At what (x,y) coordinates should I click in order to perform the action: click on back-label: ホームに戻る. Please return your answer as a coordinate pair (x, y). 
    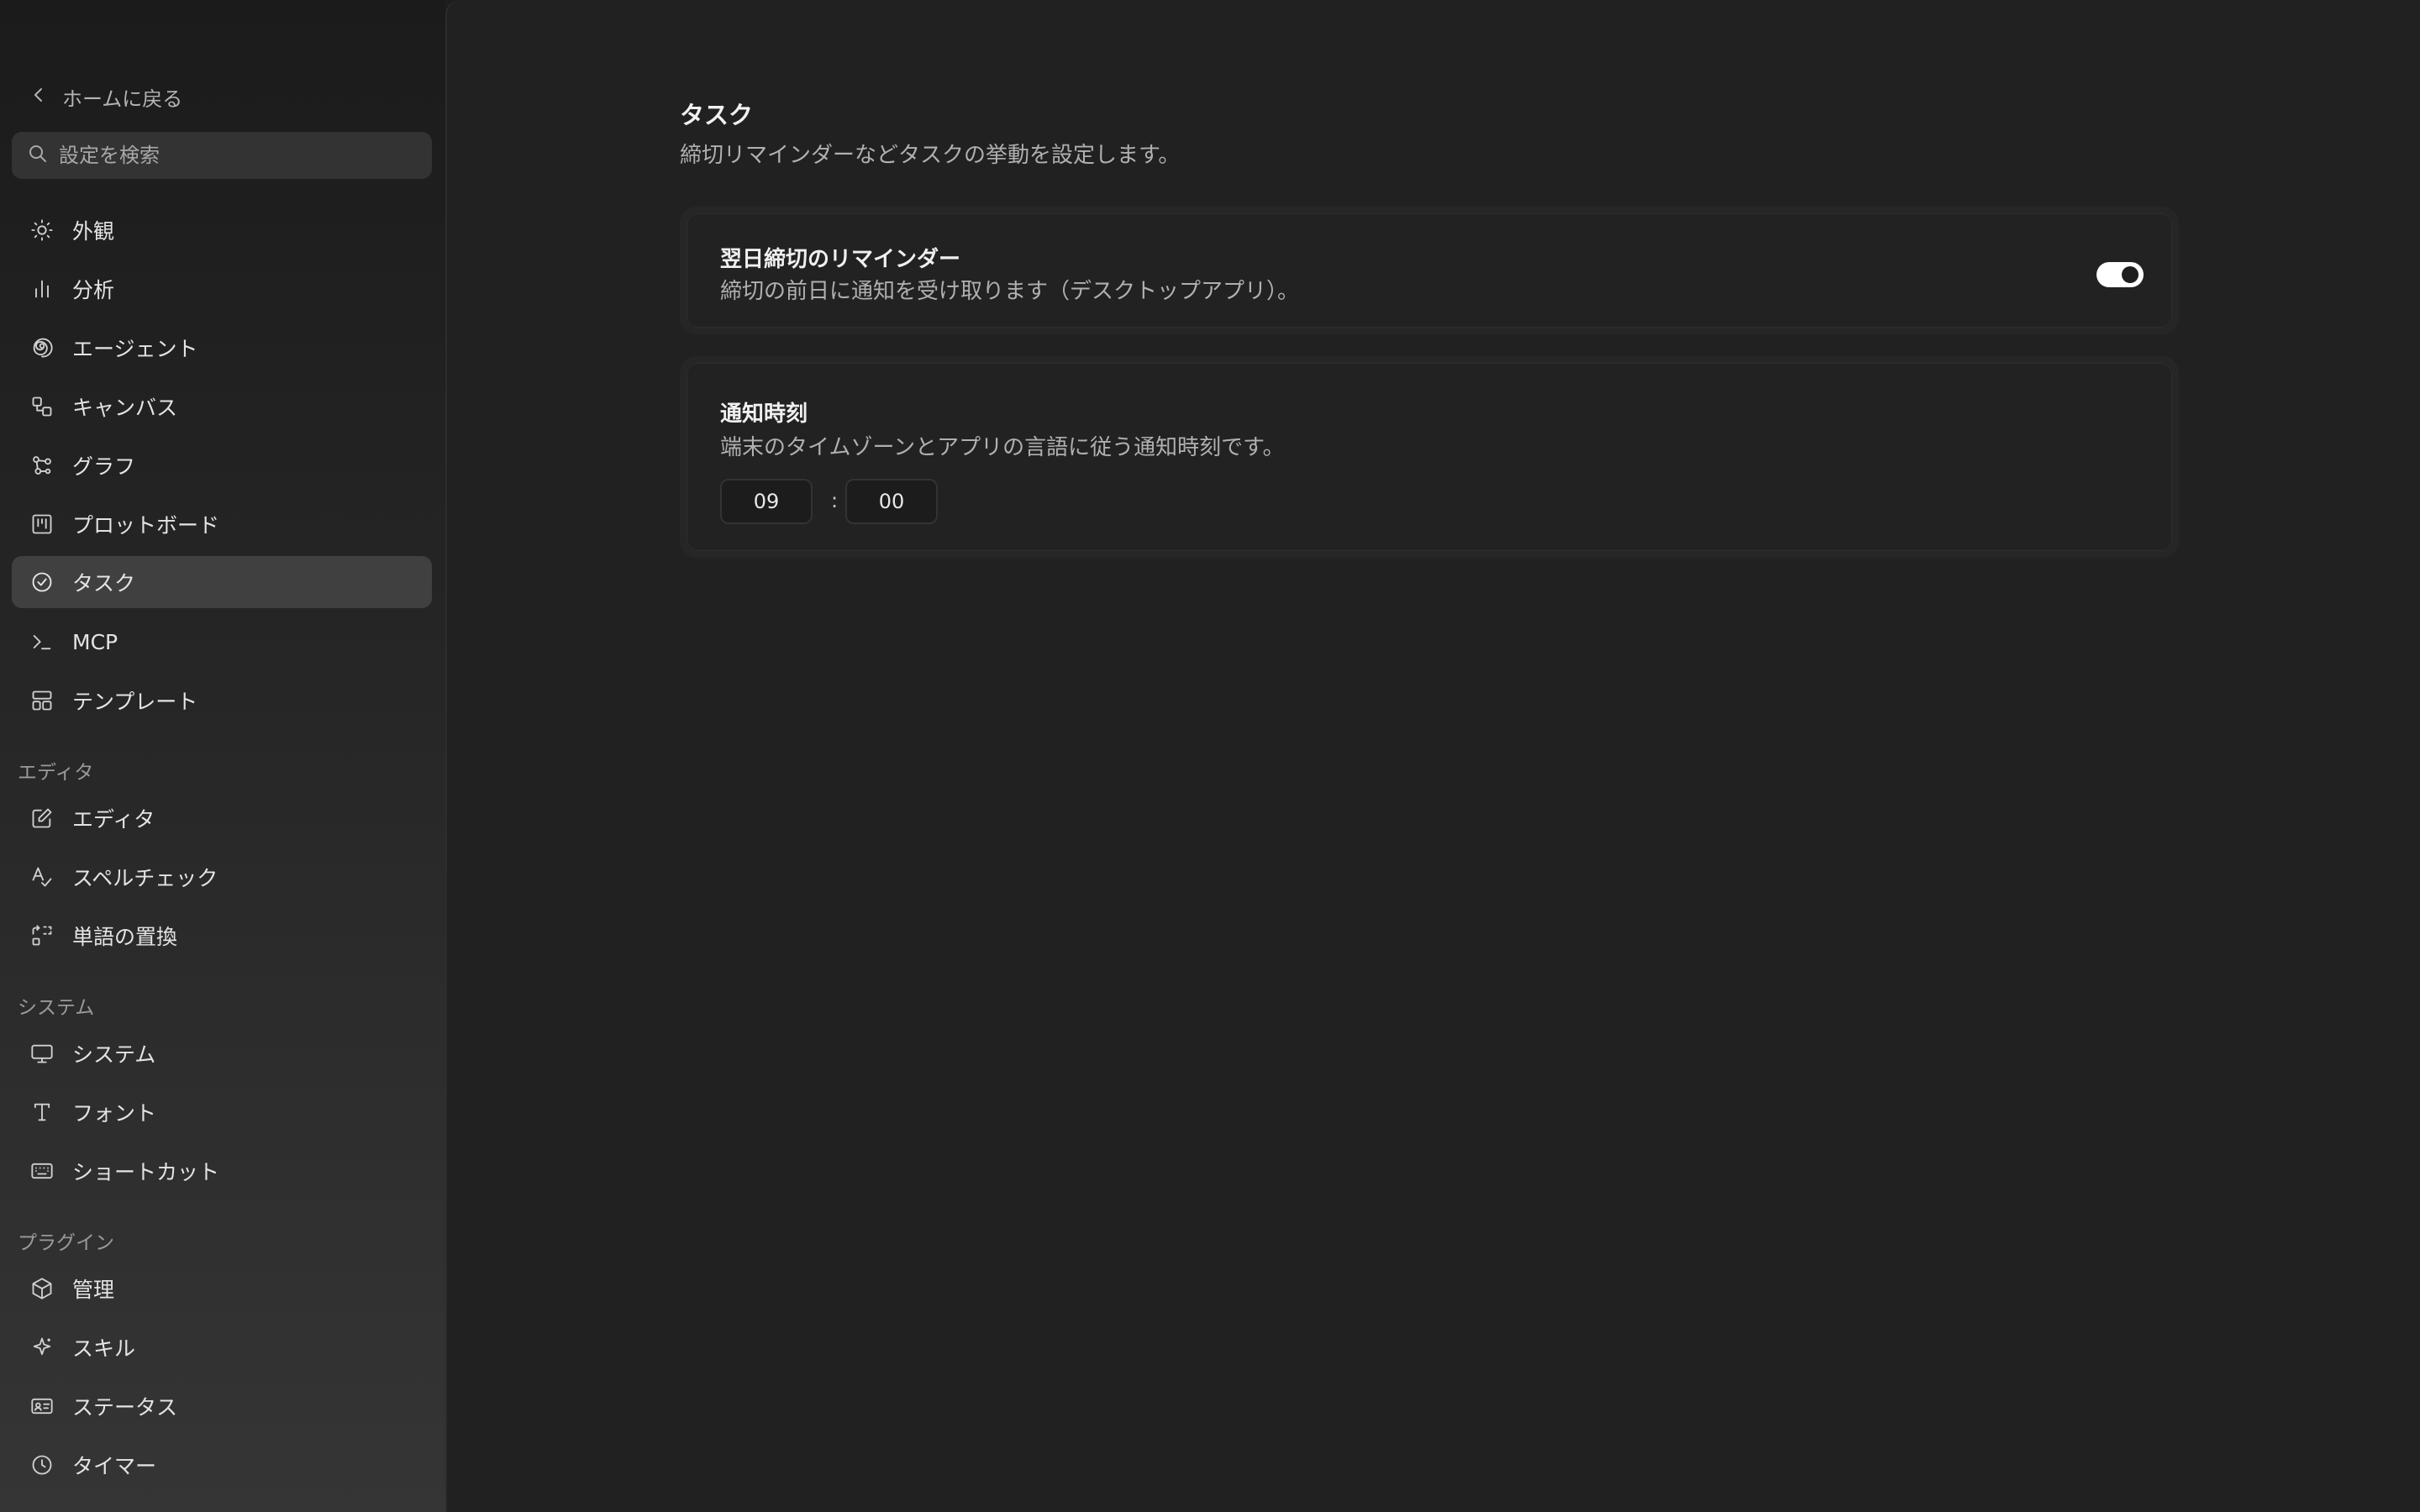
    Looking at the image, I should click on (123, 99).